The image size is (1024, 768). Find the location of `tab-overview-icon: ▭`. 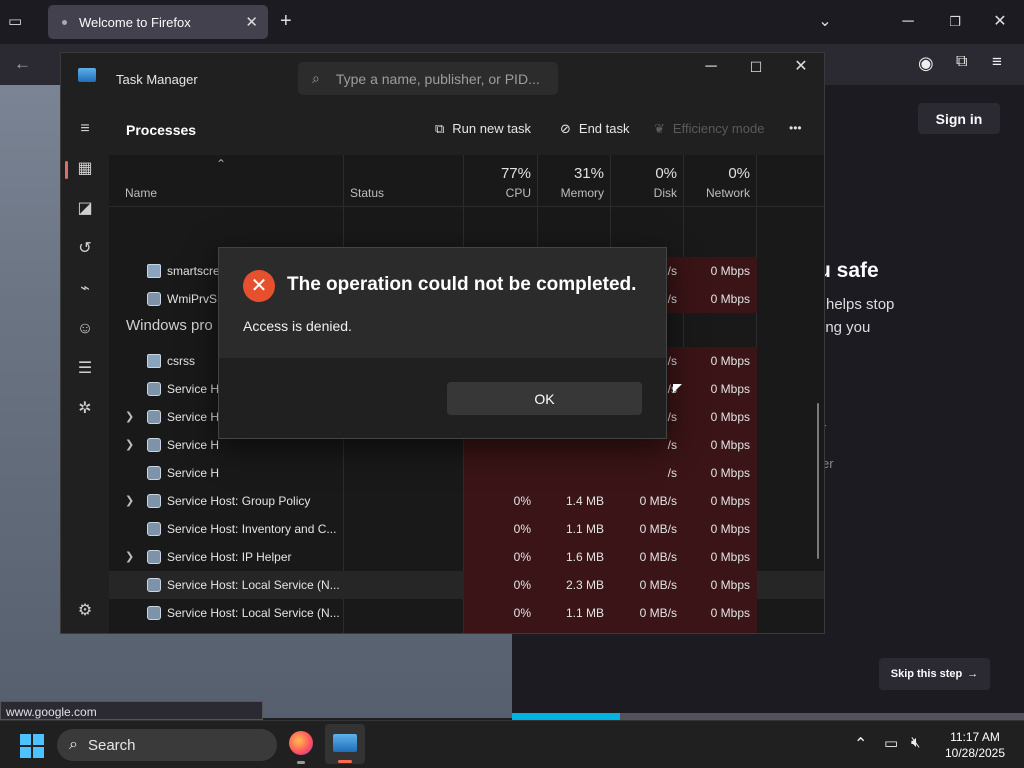

tab-overview-icon: ▭ is located at coordinates (15, 21).